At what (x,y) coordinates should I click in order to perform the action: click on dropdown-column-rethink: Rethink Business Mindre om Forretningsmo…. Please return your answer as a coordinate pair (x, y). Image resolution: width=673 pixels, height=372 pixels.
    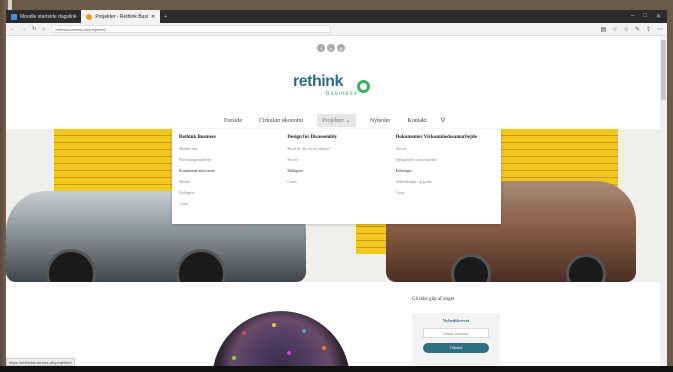
    Looking at the image, I should click on (228, 176).